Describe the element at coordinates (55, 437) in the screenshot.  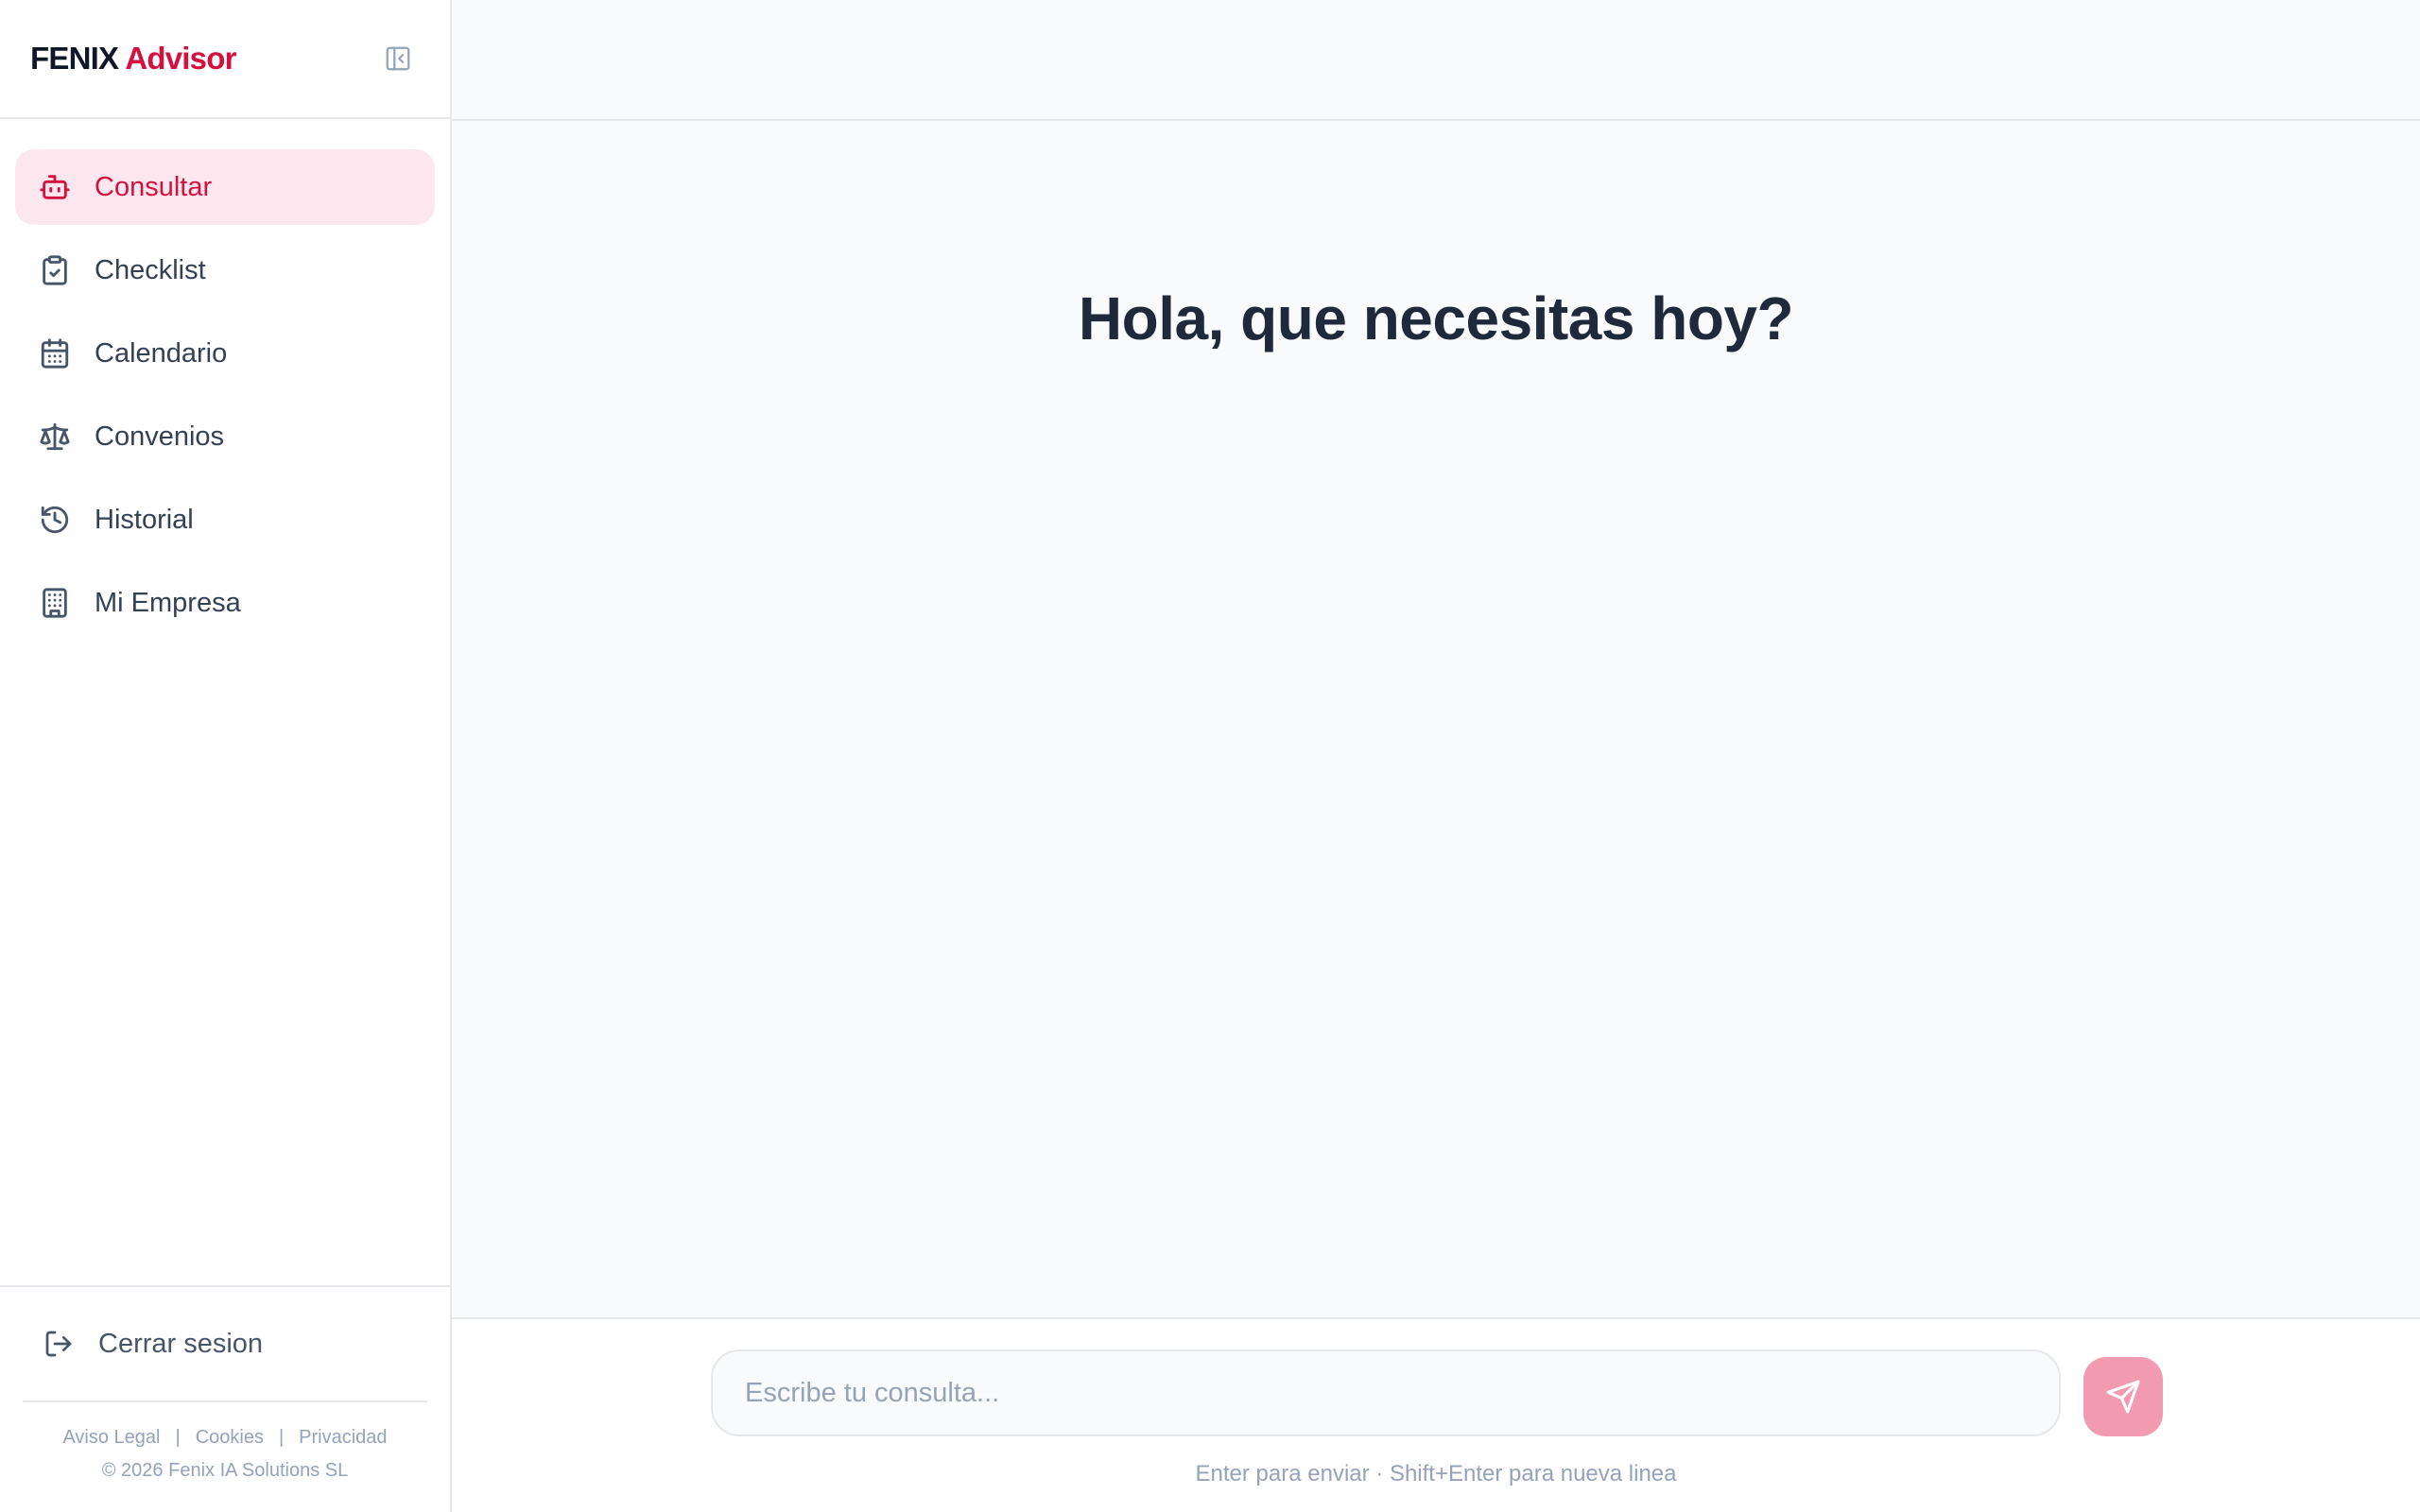
I see `scale-icon` at that location.